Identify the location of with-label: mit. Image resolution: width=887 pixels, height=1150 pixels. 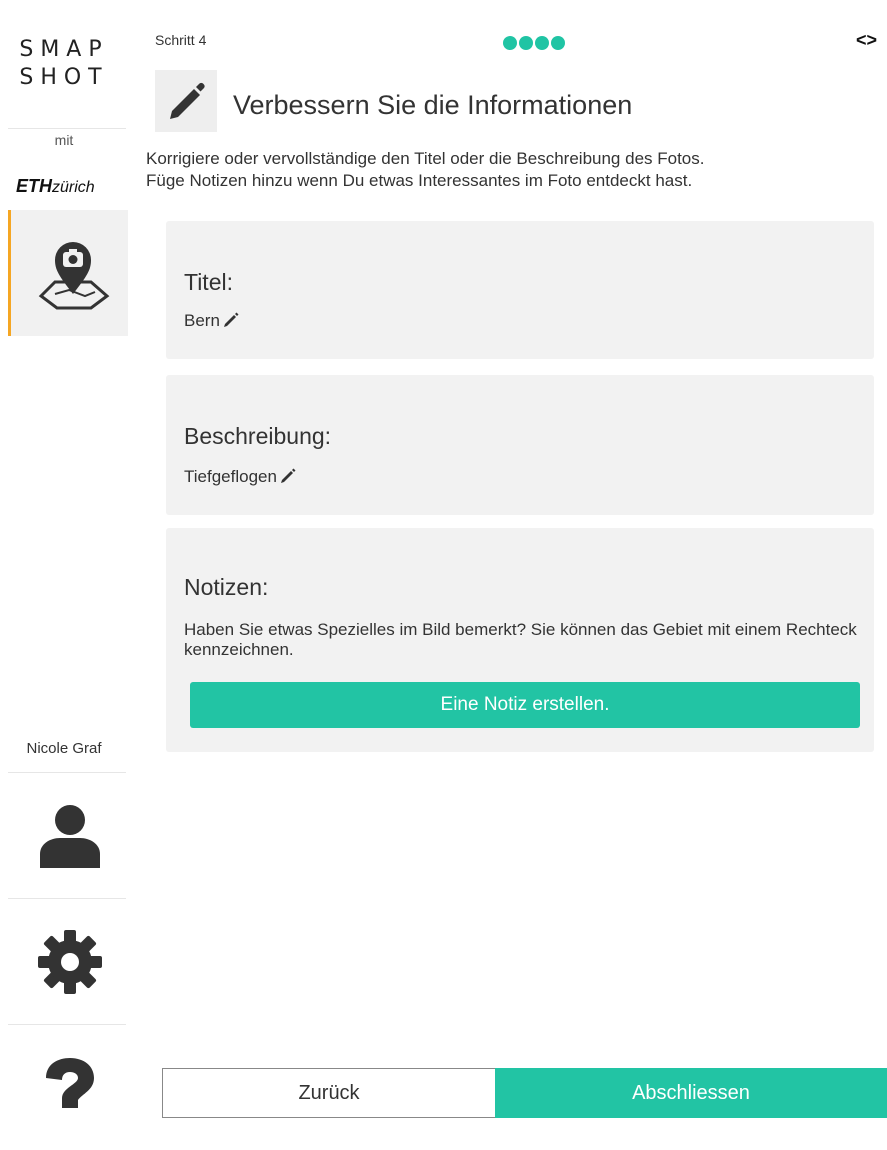
(64, 140).